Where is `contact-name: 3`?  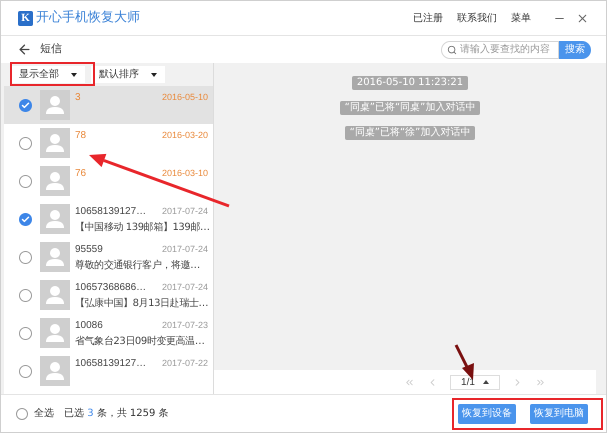 contact-name: 3 is located at coordinates (78, 98).